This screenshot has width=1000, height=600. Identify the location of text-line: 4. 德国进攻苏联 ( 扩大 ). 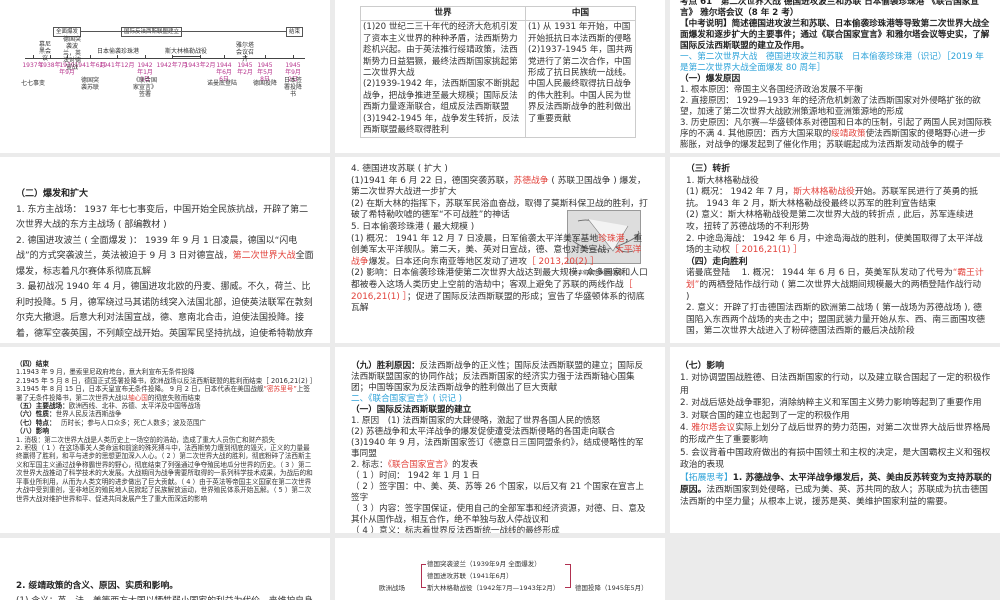
(500, 170).